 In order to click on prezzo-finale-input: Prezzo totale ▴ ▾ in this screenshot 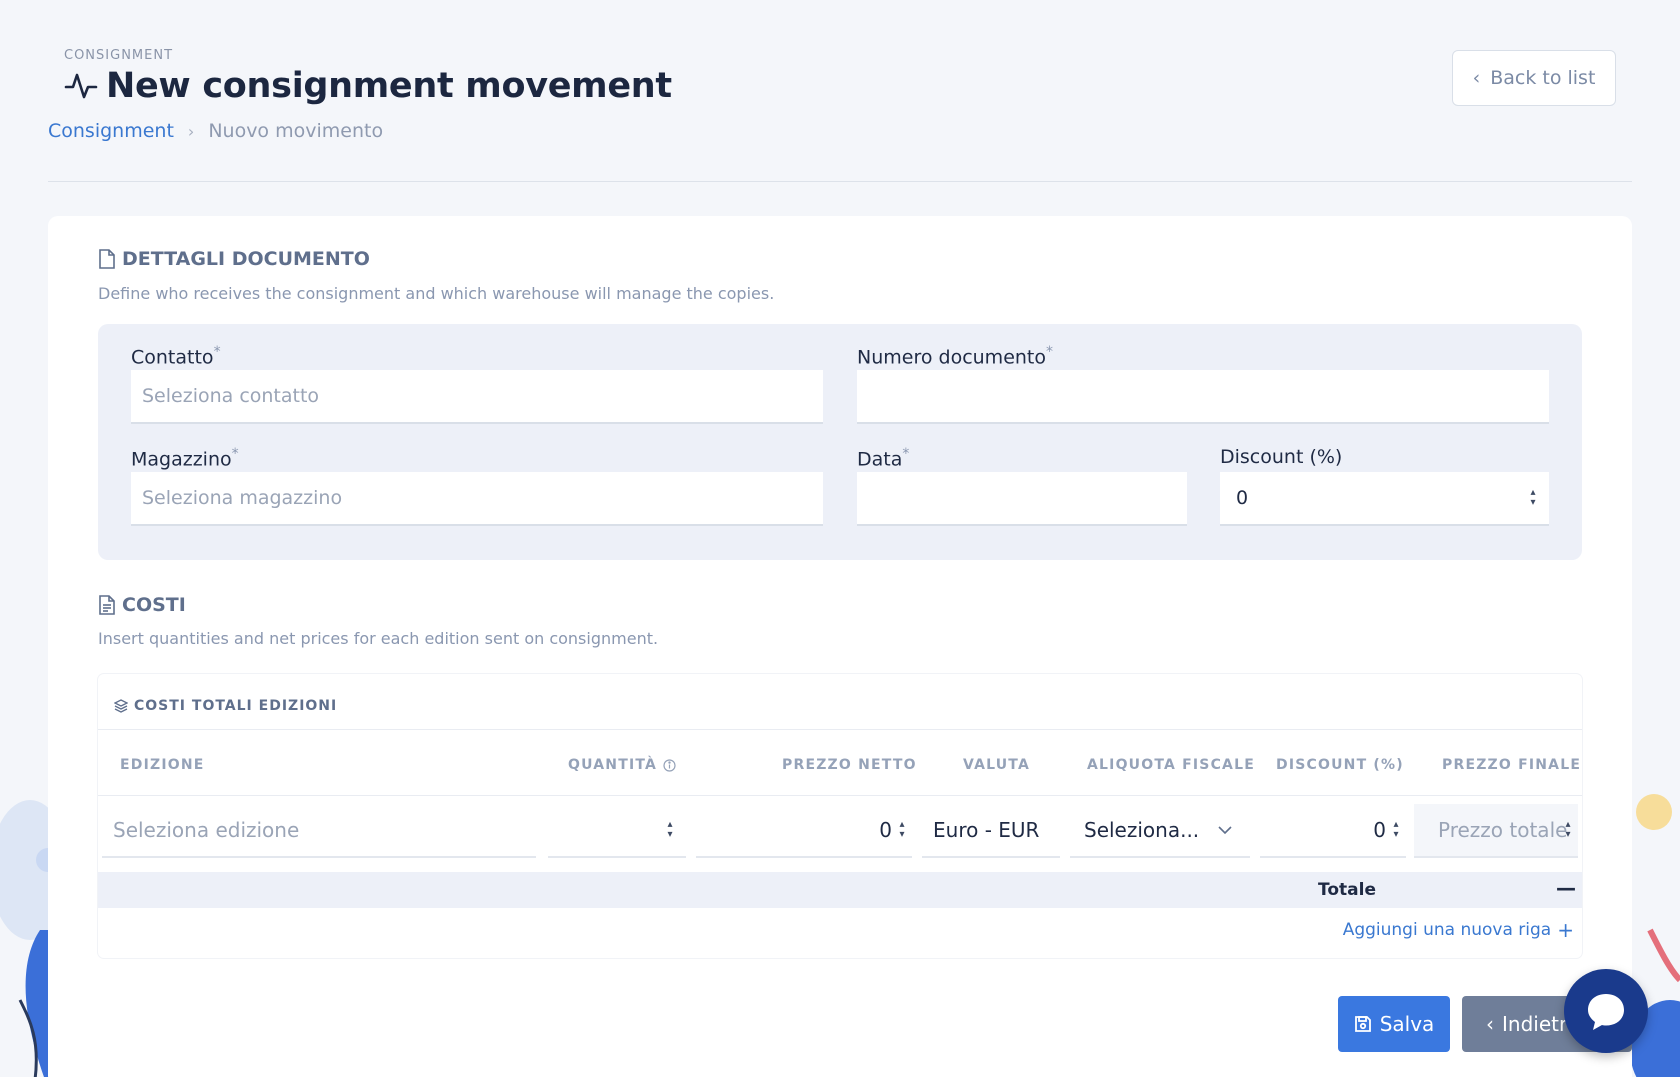, I will do `click(1496, 831)`.